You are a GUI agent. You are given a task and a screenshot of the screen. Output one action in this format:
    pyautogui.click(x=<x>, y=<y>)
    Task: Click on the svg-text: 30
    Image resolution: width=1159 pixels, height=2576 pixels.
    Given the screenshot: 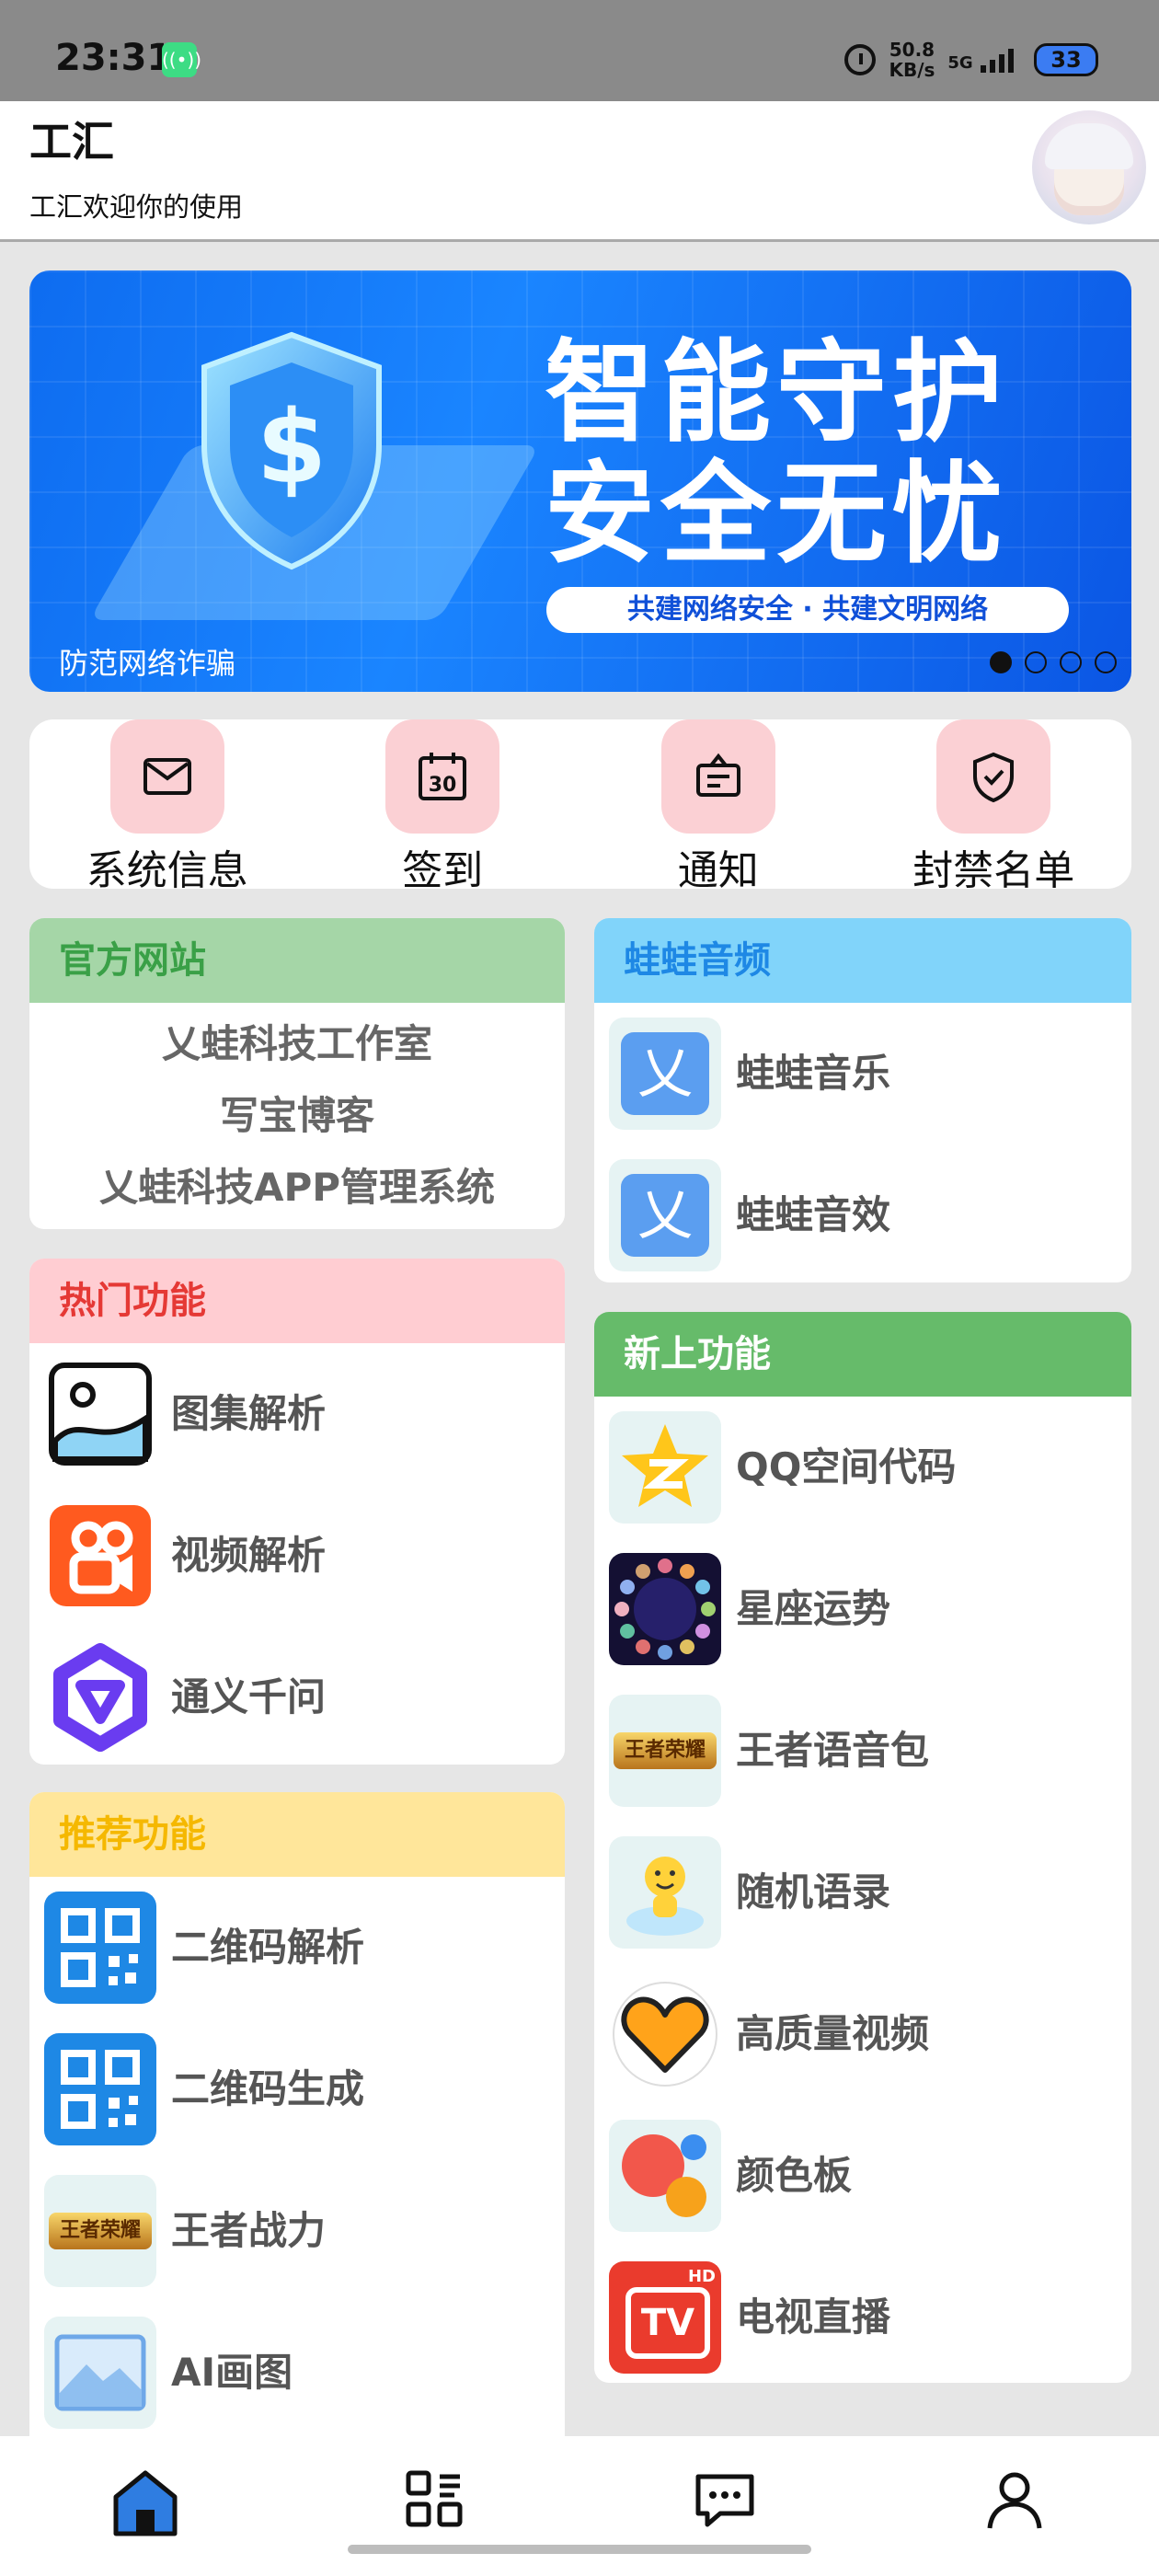 What is the action you would take?
    pyautogui.click(x=443, y=785)
    